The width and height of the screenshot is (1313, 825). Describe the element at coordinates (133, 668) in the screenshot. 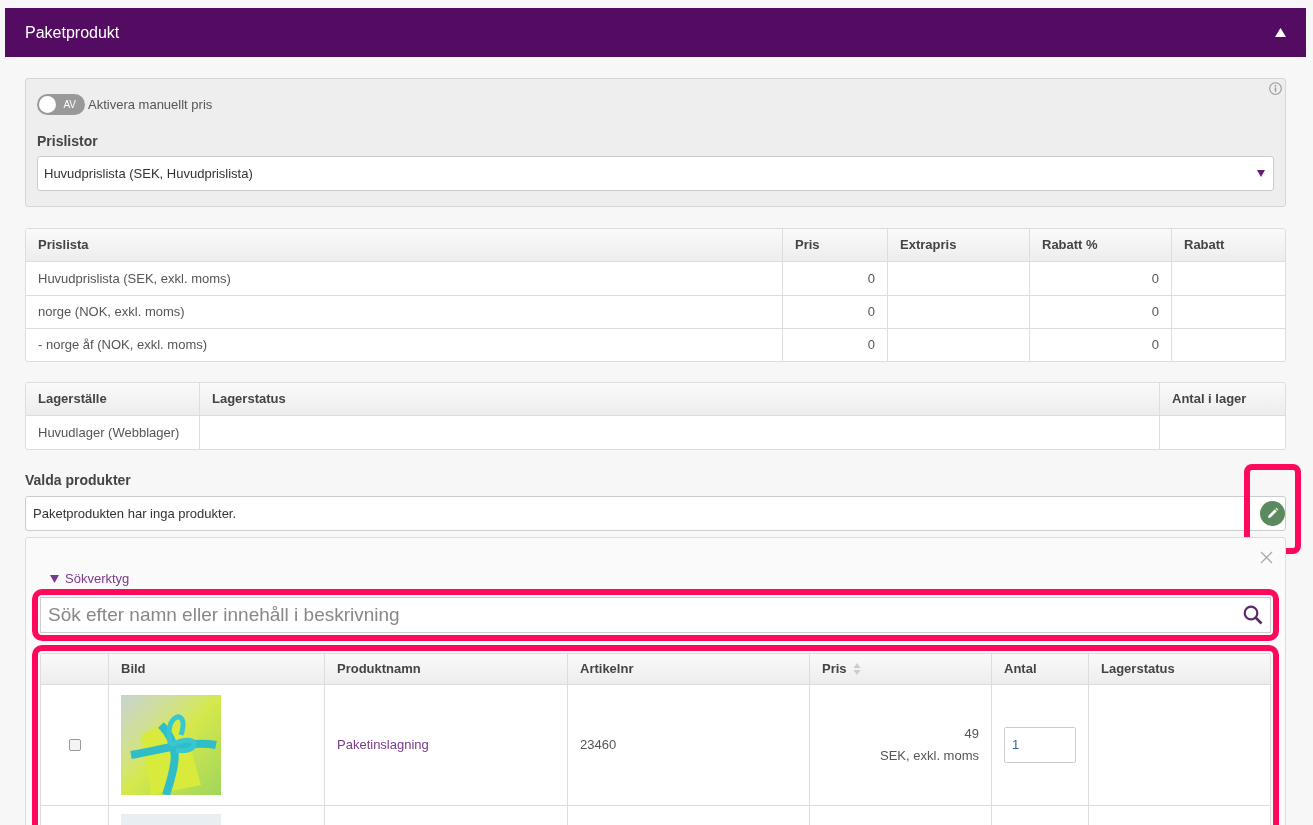

I see `column-header: Bild` at that location.